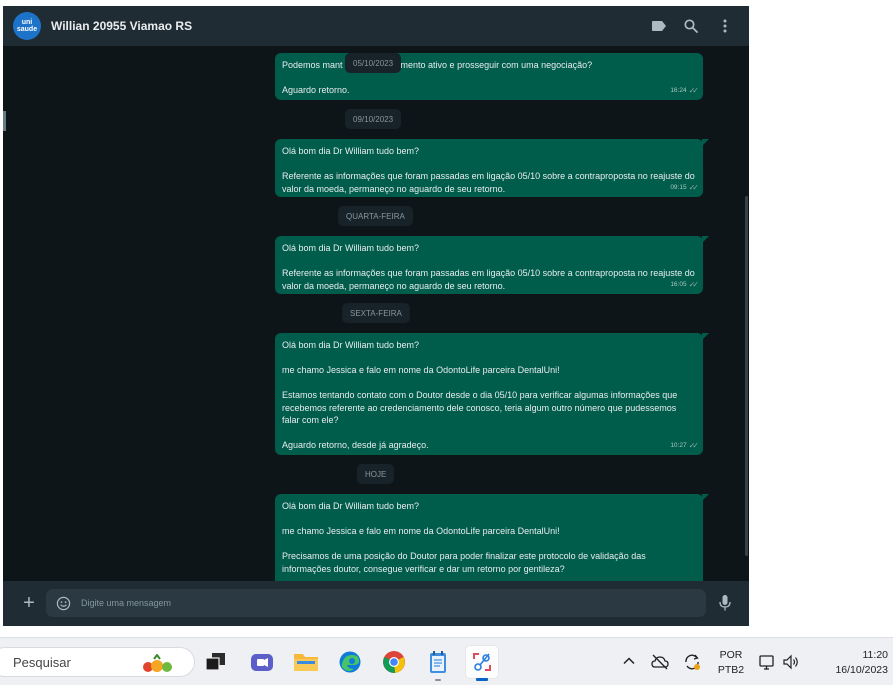 Image resolution: width=893 pixels, height=685 pixels. What do you see at coordinates (725, 26) in the screenshot?
I see `menu-dots-icon` at bounding box center [725, 26].